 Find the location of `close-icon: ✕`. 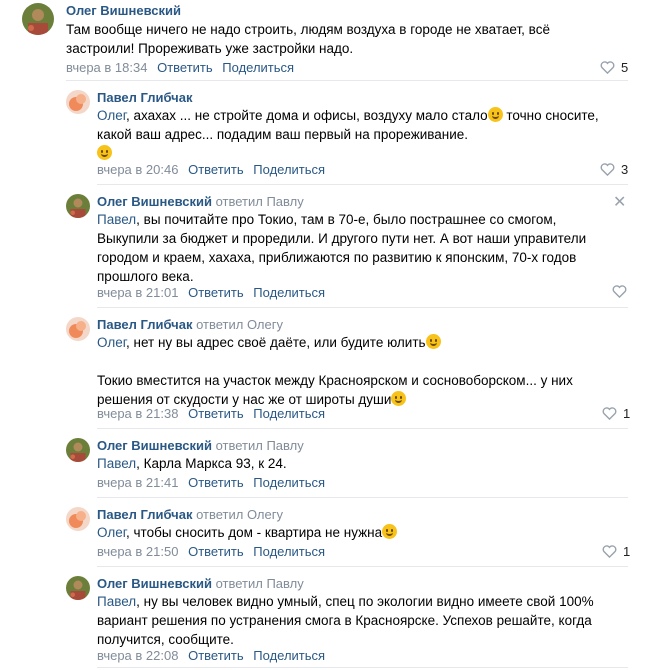

close-icon: ✕ is located at coordinates (619, 202).